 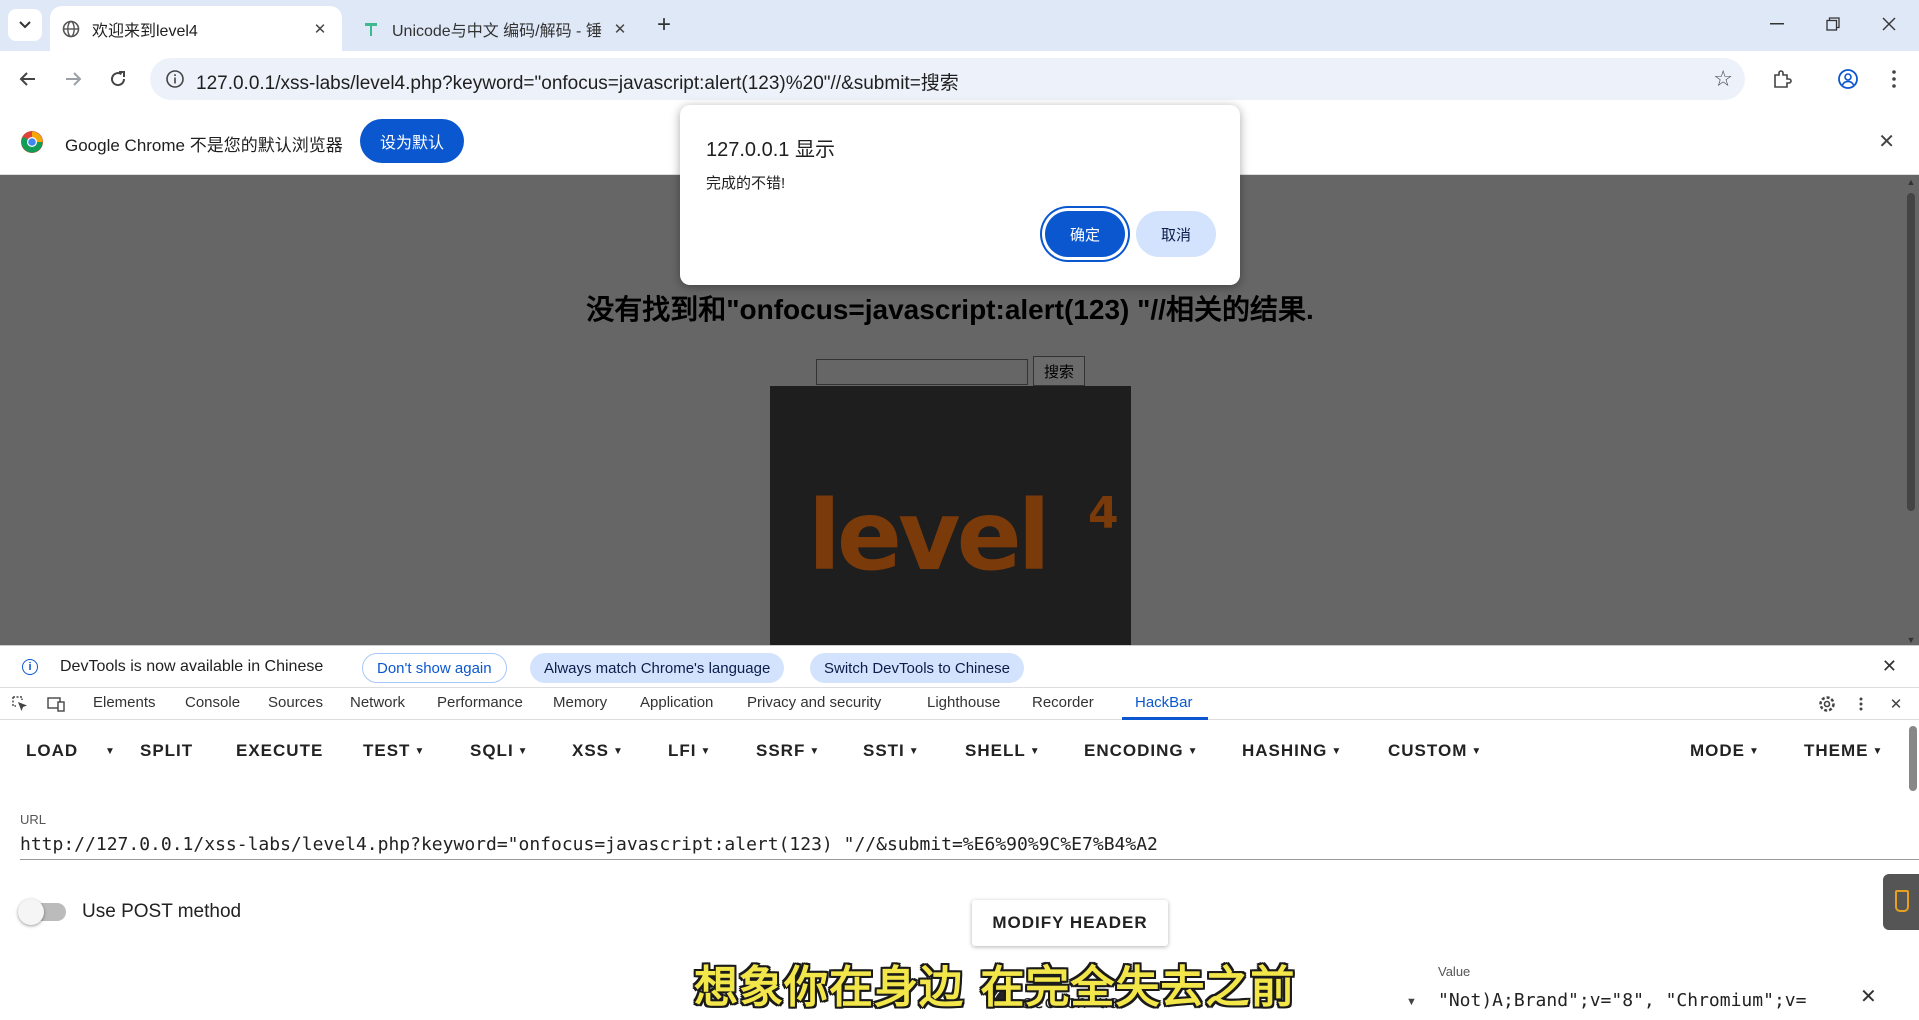 I want to click on device-toolbar-icon, so click(x=56, y=704).